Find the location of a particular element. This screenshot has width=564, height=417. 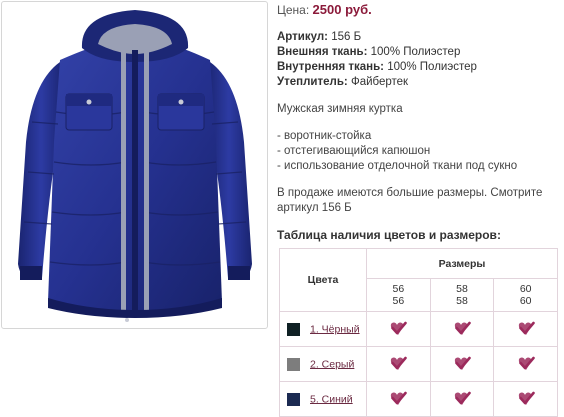

colors-header: Цвета is located at coordinates (323, 280).